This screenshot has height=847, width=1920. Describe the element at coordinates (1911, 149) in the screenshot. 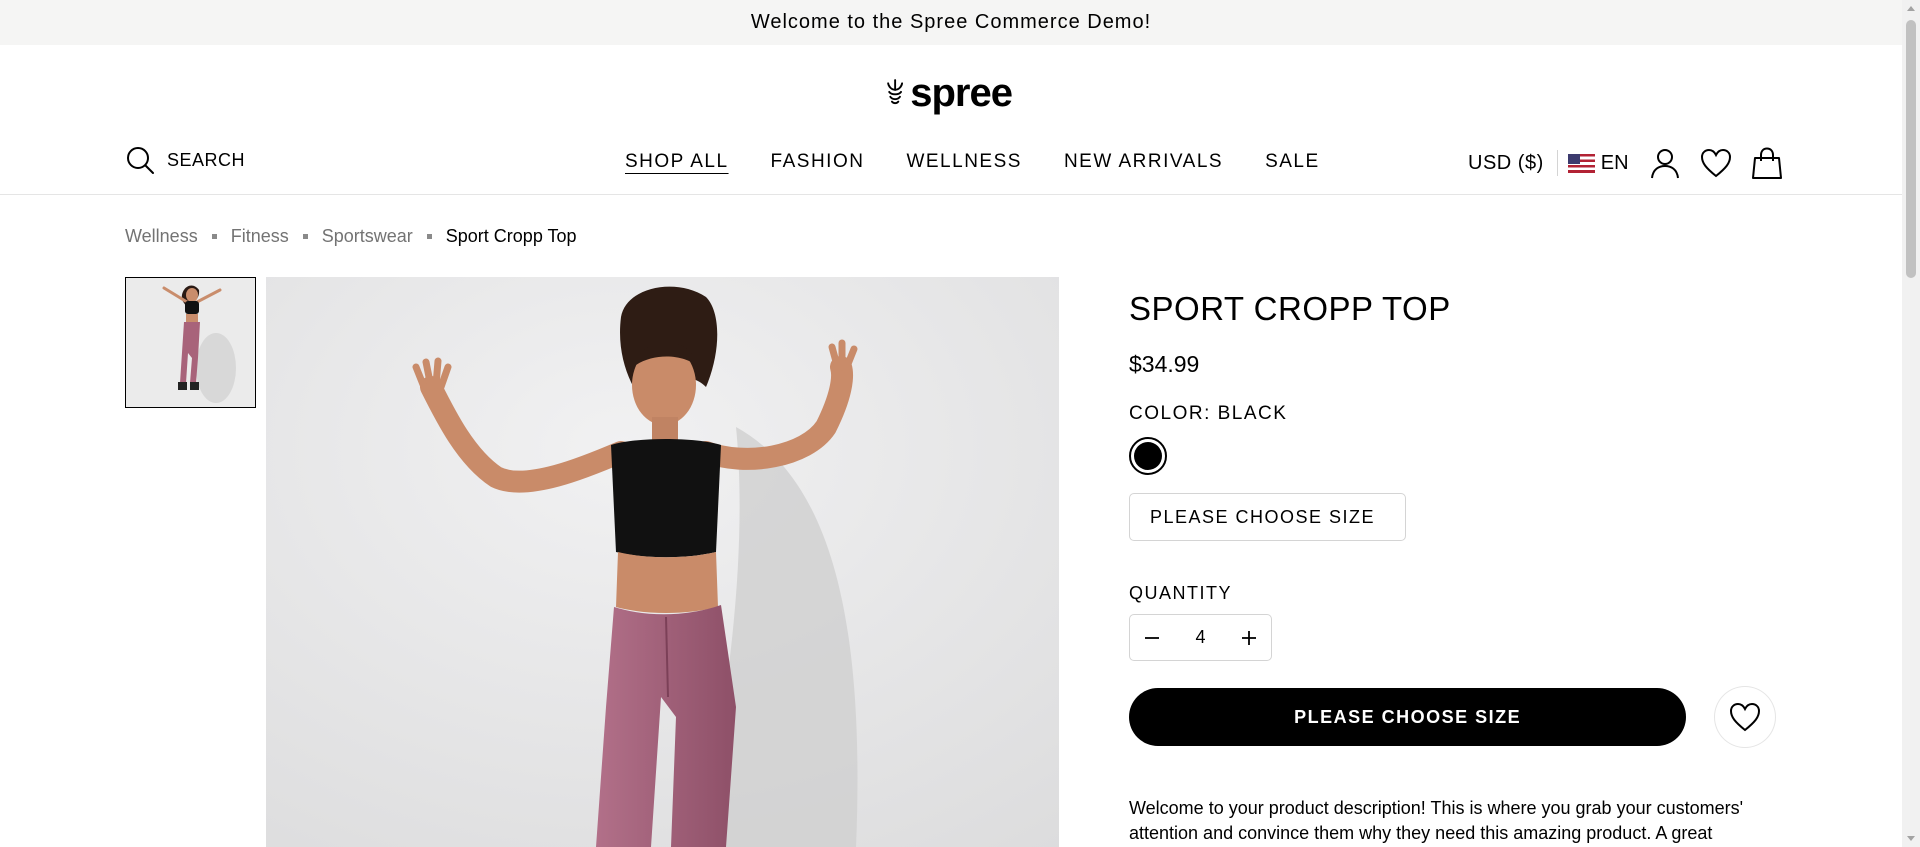

I see `scrollbar-thumb` at that location.